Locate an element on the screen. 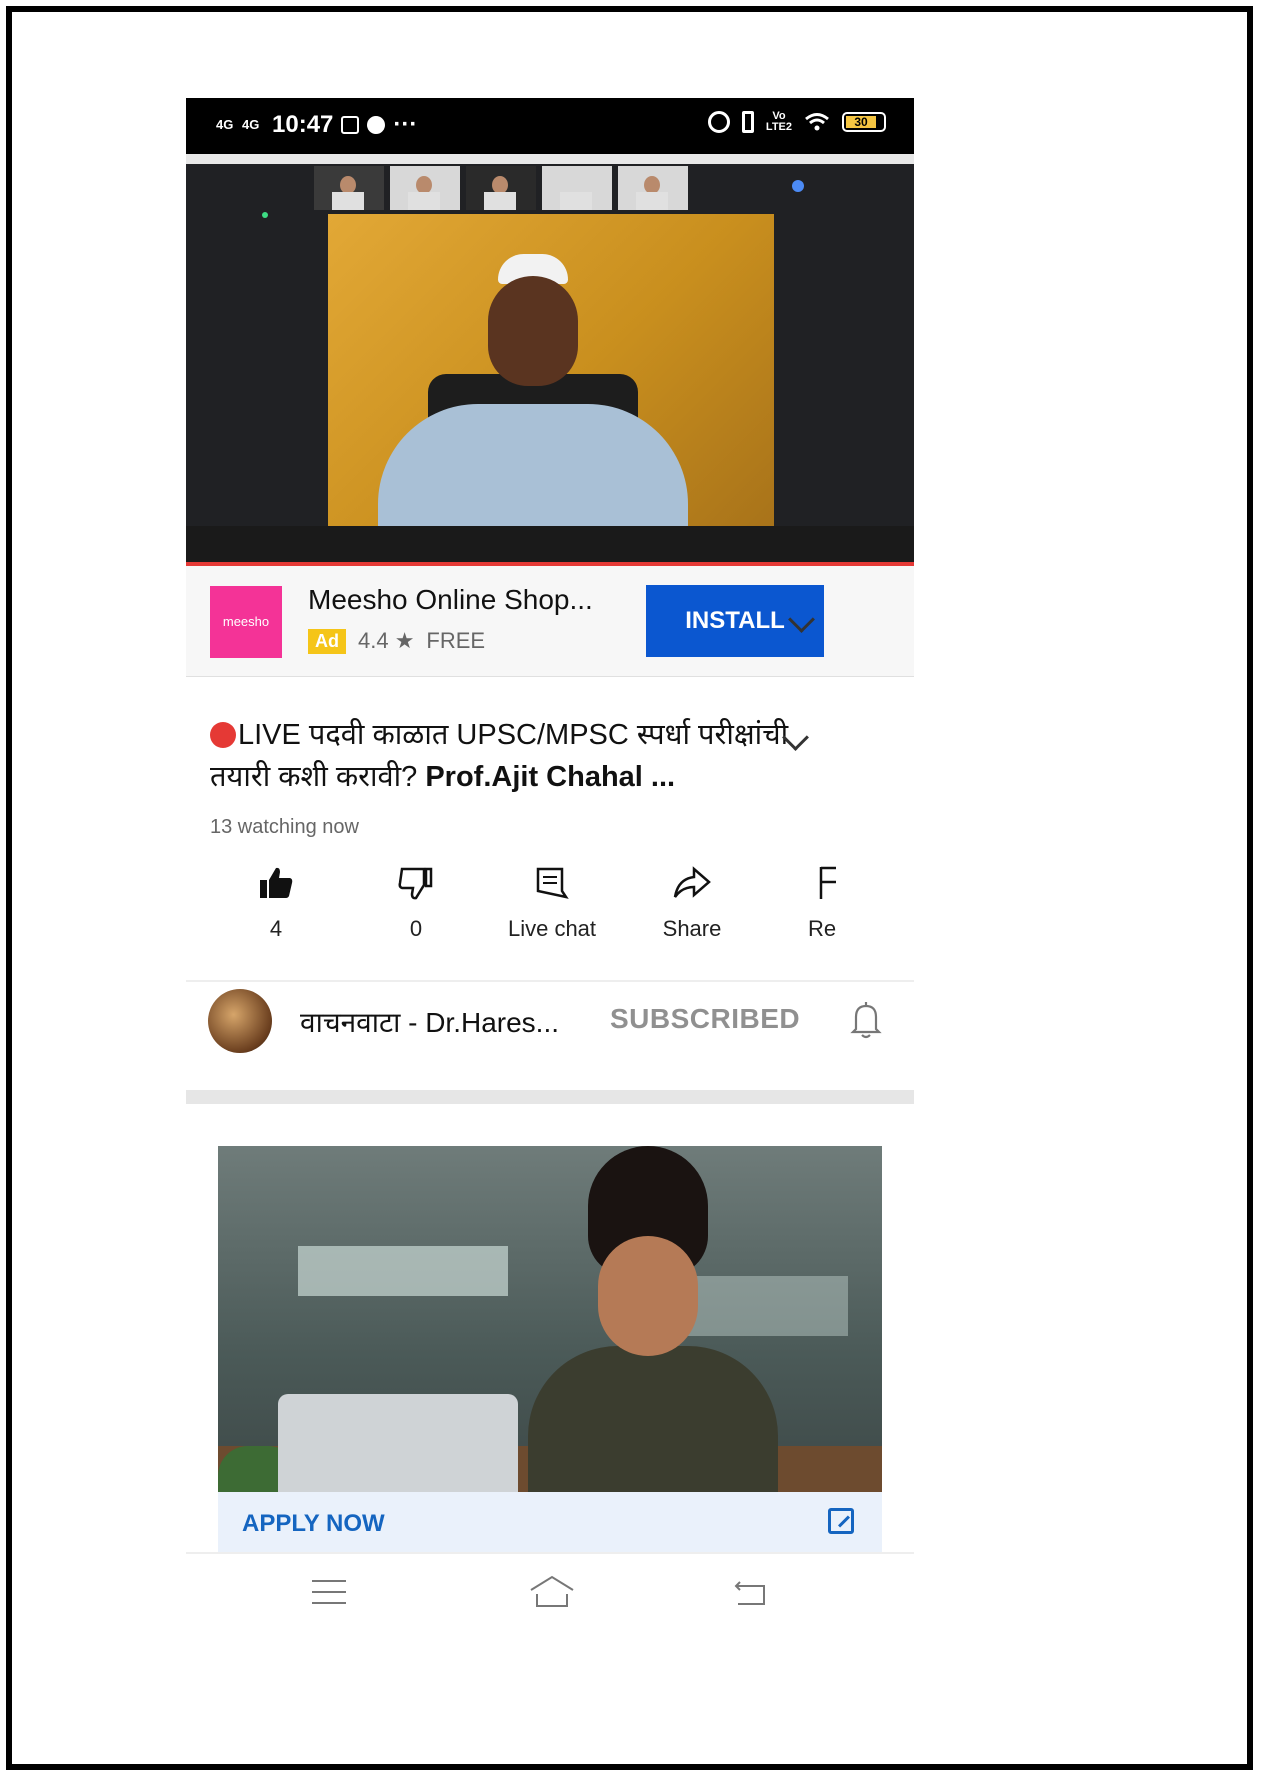 This screenshot has width=1266, height=1776. home-icon is located at coordinates (552, 1592).